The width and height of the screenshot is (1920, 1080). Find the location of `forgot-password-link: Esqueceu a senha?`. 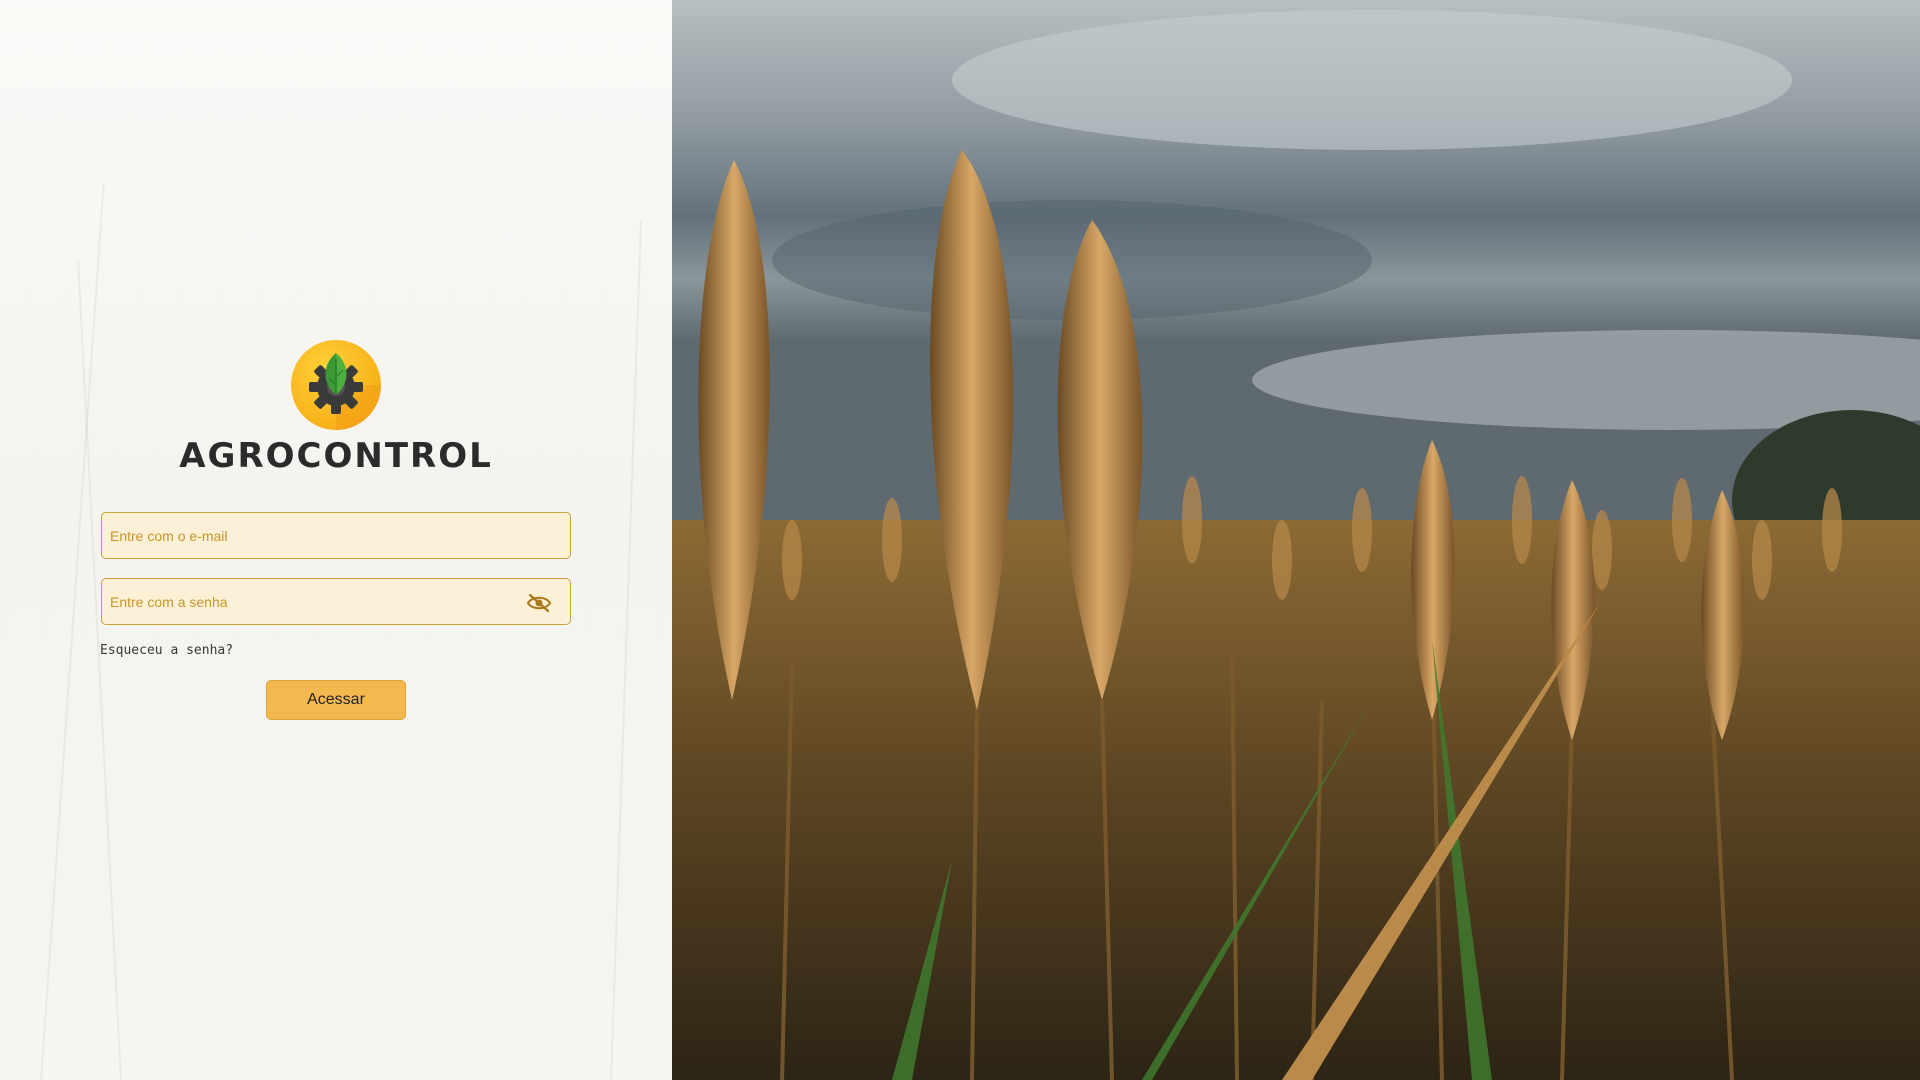

forgot-password-link: Esqueceu a senha? is located at coordinates (166, 650).